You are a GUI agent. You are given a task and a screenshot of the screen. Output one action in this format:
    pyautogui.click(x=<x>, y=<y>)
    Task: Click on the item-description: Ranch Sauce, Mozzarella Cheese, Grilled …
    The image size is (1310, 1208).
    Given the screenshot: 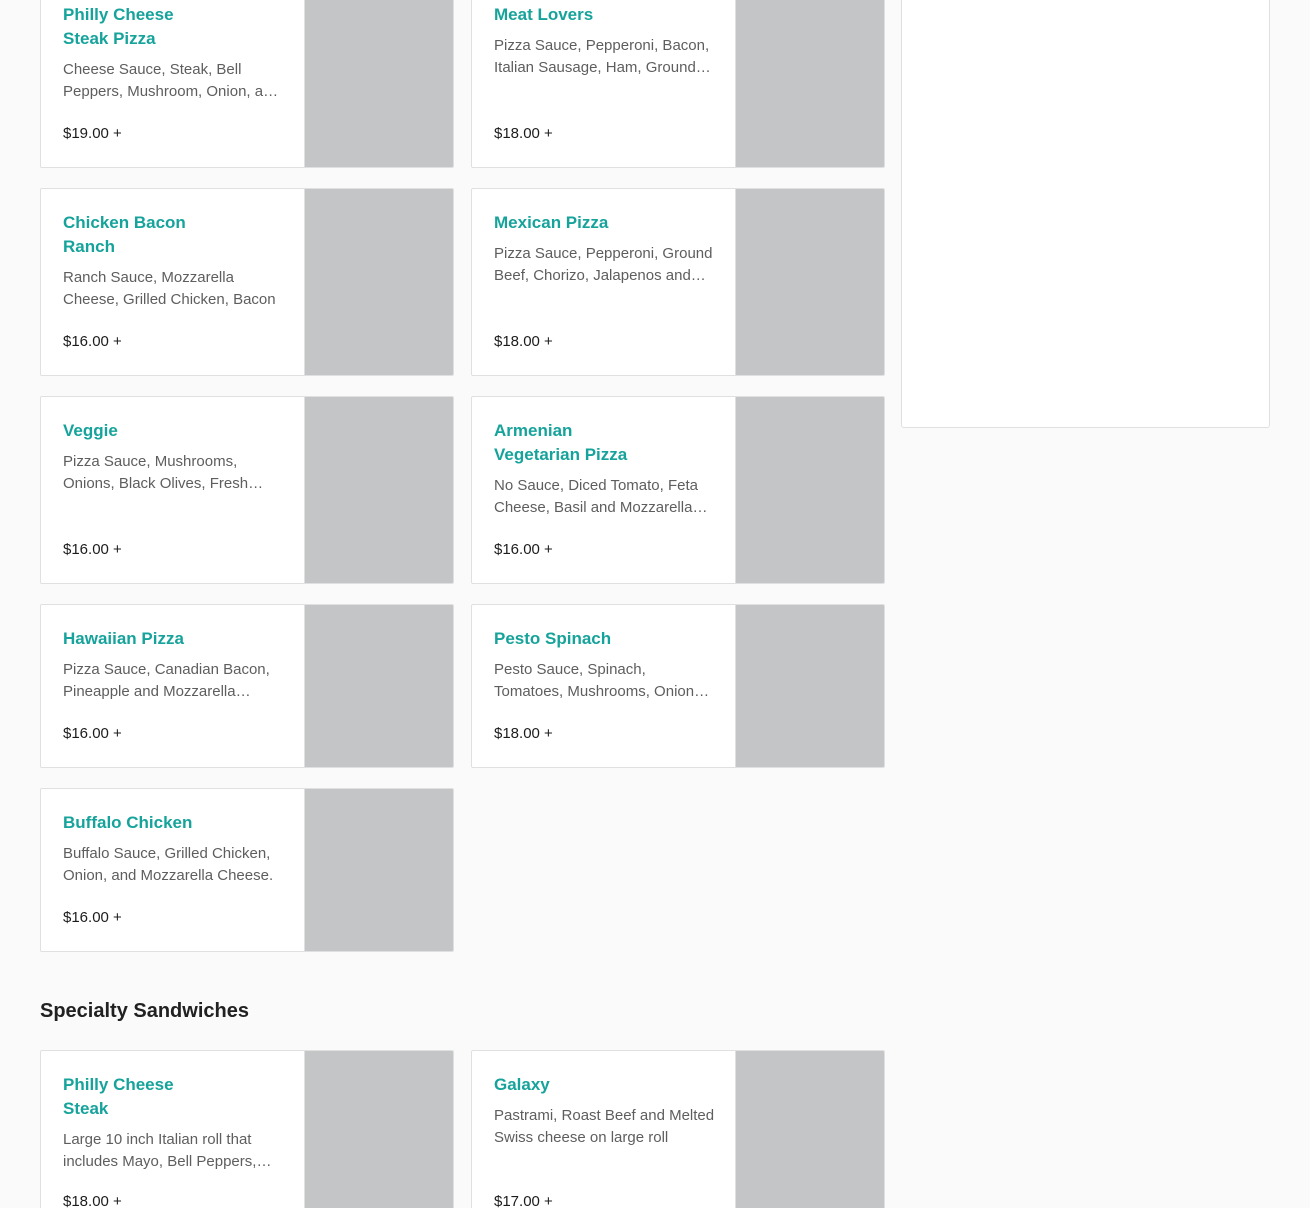 What is the action you would take?
    pyautogui.click(x=169, y=288)
    